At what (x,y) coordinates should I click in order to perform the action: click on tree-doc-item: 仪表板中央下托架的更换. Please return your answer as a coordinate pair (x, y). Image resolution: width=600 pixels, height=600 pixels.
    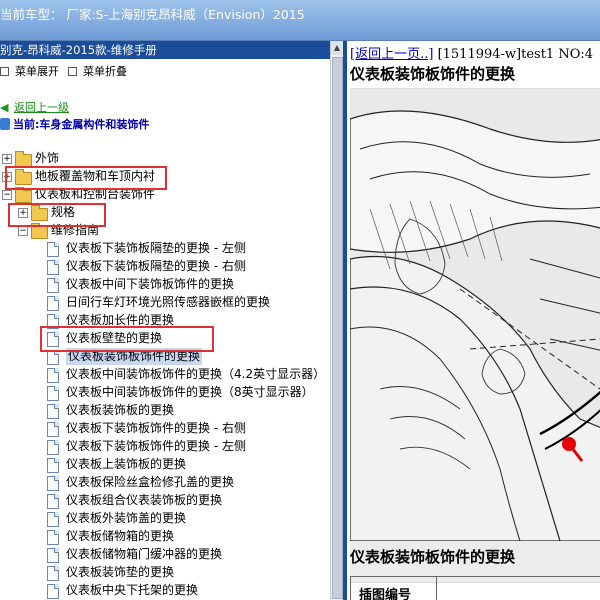
    Looking at the image, I should click on (165, 590).